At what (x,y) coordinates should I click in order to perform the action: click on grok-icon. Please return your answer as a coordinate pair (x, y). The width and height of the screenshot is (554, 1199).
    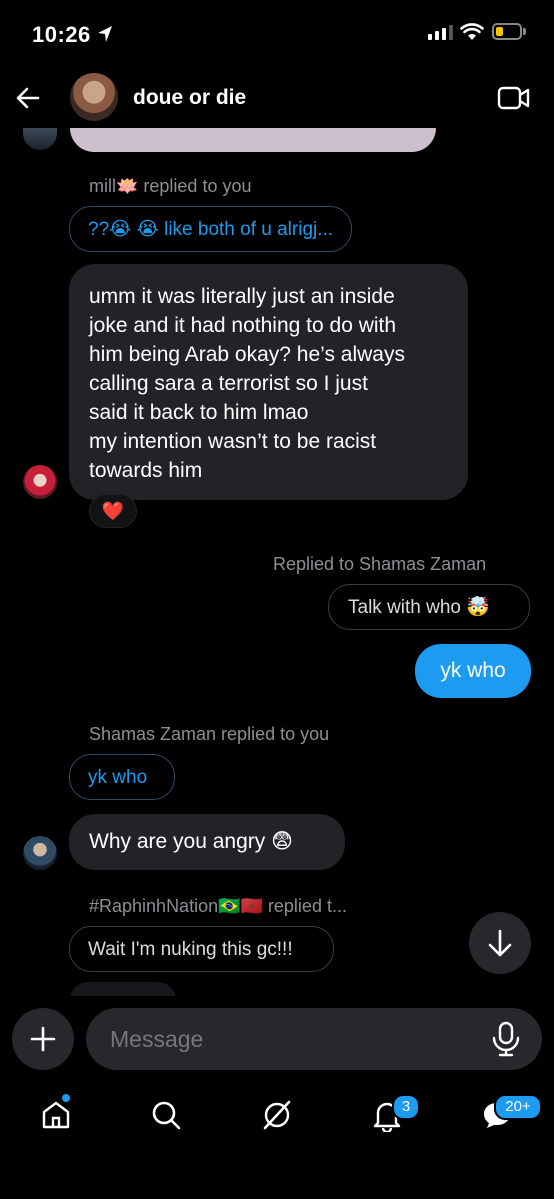
    Looking at the image, I should click on (277, 1115).